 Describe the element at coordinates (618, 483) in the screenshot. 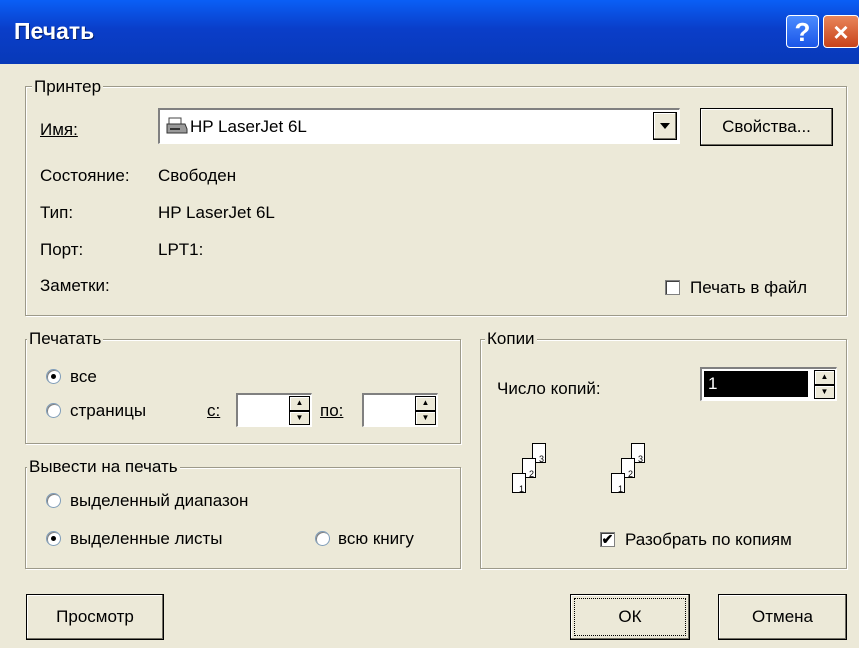

I see `collate-page-1b: 1` at that location.